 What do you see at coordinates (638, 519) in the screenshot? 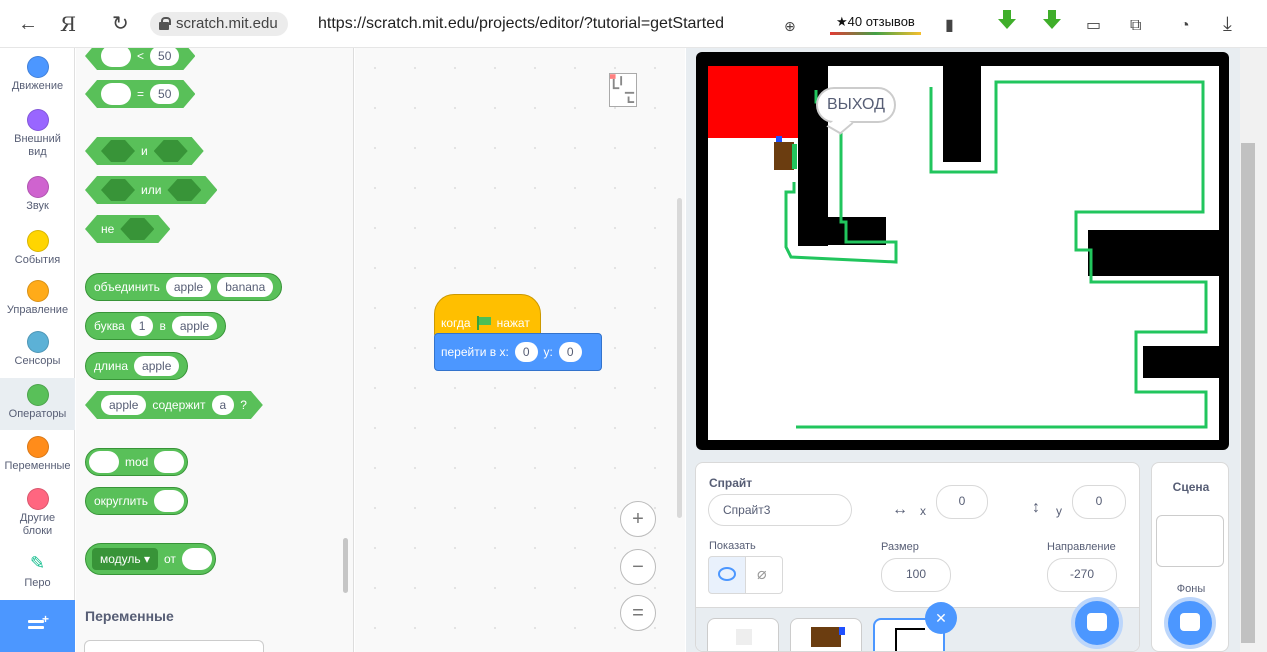
I see `zoom-in-button: +` at bounding box center [638, 519].